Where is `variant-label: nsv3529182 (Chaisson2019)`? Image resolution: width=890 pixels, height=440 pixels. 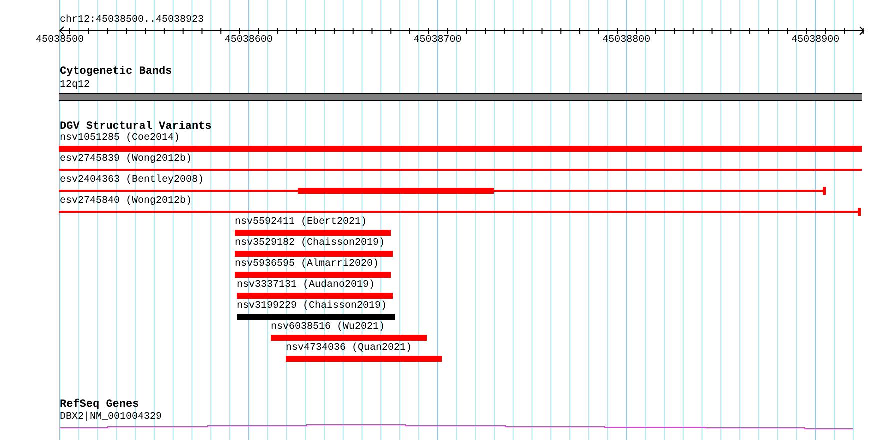
variant-label: nsv3529182 (Chaisson2019) is located at coordinates (310, 244).